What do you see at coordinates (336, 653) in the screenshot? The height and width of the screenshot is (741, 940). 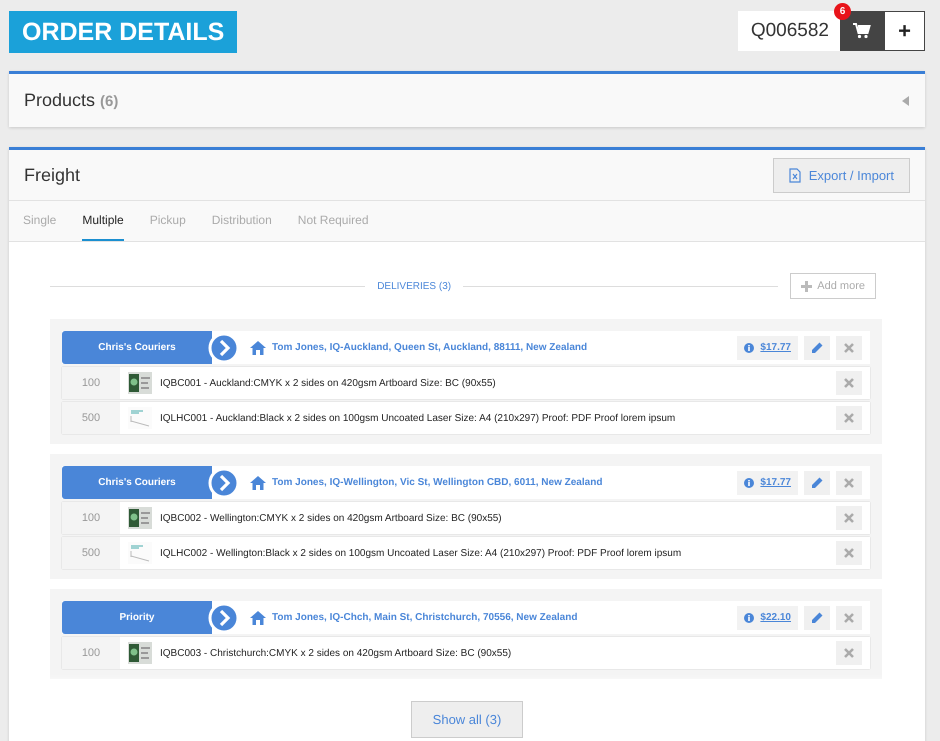 I see `product-description: IQBC003 - Christchurch:CMYK x 2 sides on 420gsm Artboard Size: BC (90x55)` at bounding box center [336, 653].